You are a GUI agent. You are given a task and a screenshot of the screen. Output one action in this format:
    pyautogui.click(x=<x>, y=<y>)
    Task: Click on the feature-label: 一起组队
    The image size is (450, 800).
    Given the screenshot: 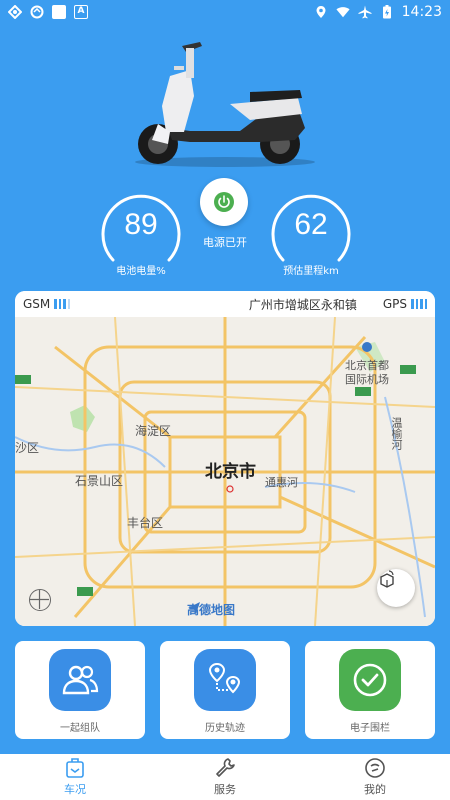 What is the action you would take?
    pyautogui.click(x=80, y=728)
    